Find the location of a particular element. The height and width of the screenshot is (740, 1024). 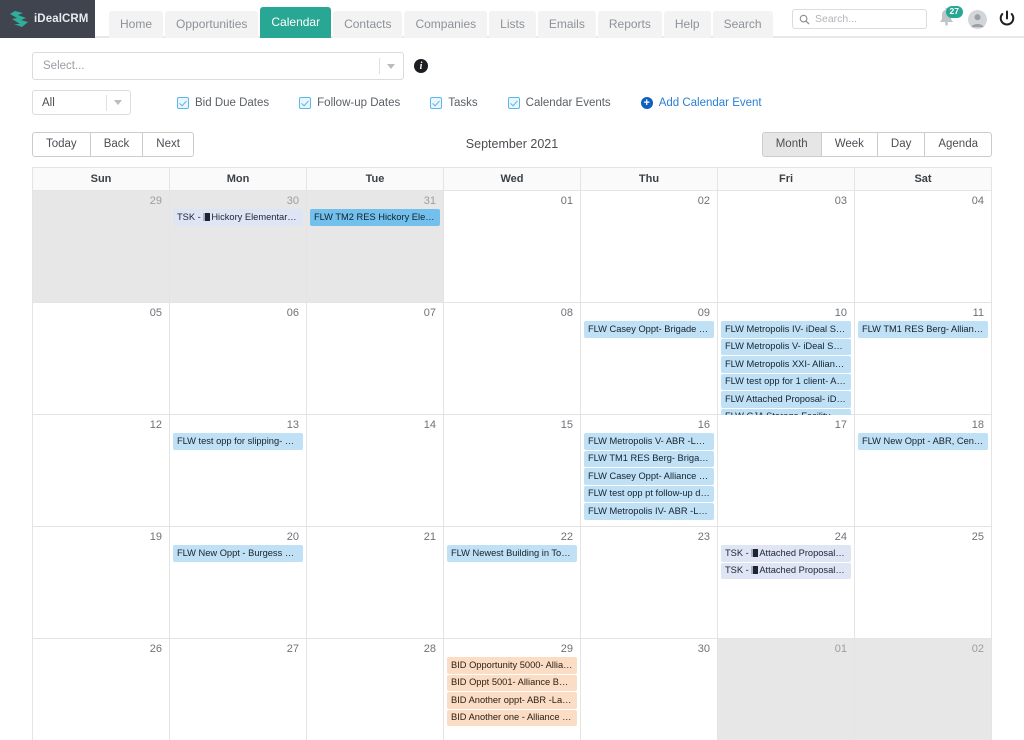

checkbox-calendar-events: Calendar Events is located at coordinates (559, 102).